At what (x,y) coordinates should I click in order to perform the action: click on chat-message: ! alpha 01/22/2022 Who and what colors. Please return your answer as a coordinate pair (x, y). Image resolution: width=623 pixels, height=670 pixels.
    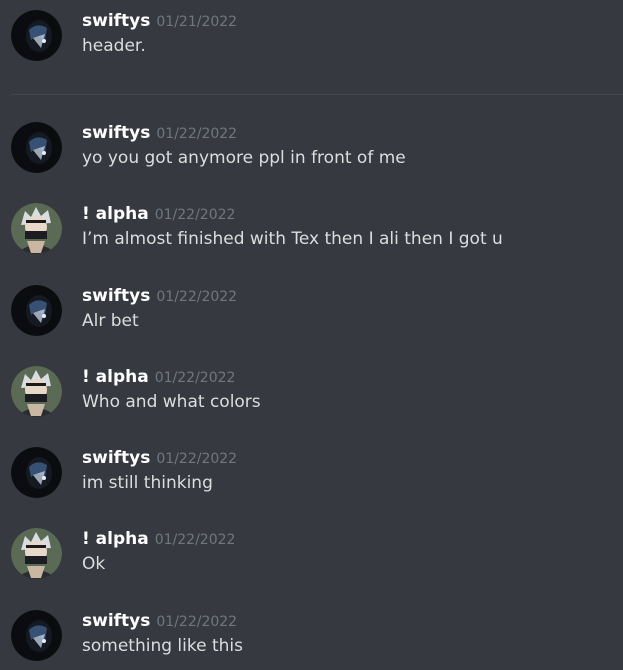
    Looking at the image, I should click on (311, 396).